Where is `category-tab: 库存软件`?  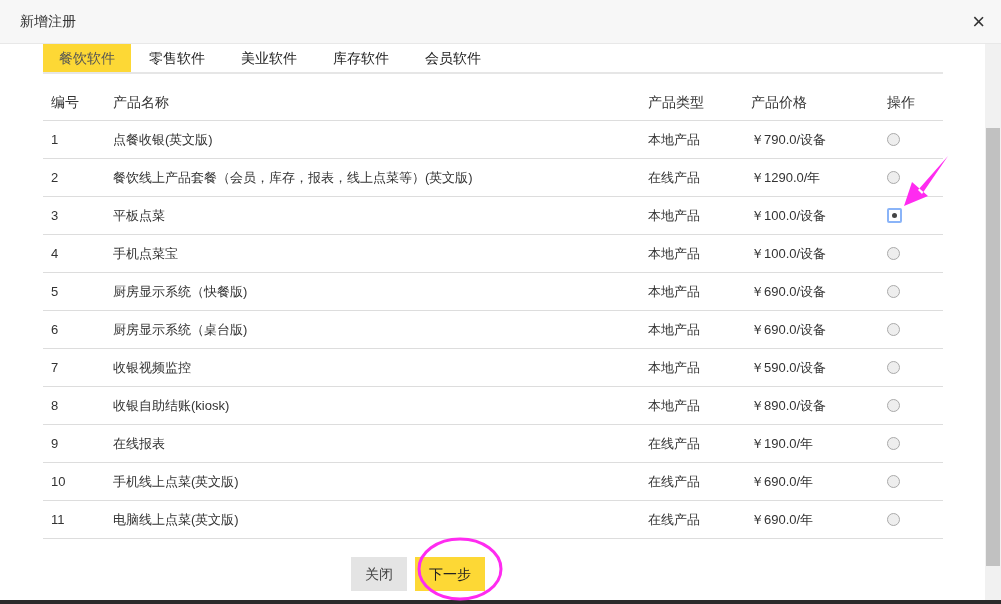
category-tab: 库存软件 is located at coordinates (361, 58).